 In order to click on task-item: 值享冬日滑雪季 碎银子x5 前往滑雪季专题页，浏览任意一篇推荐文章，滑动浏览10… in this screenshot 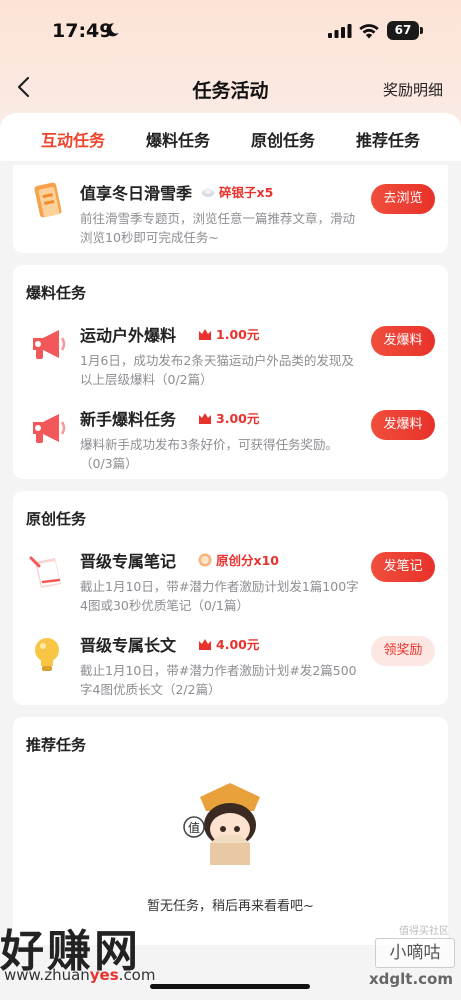, I will do `click(230, 220)`.